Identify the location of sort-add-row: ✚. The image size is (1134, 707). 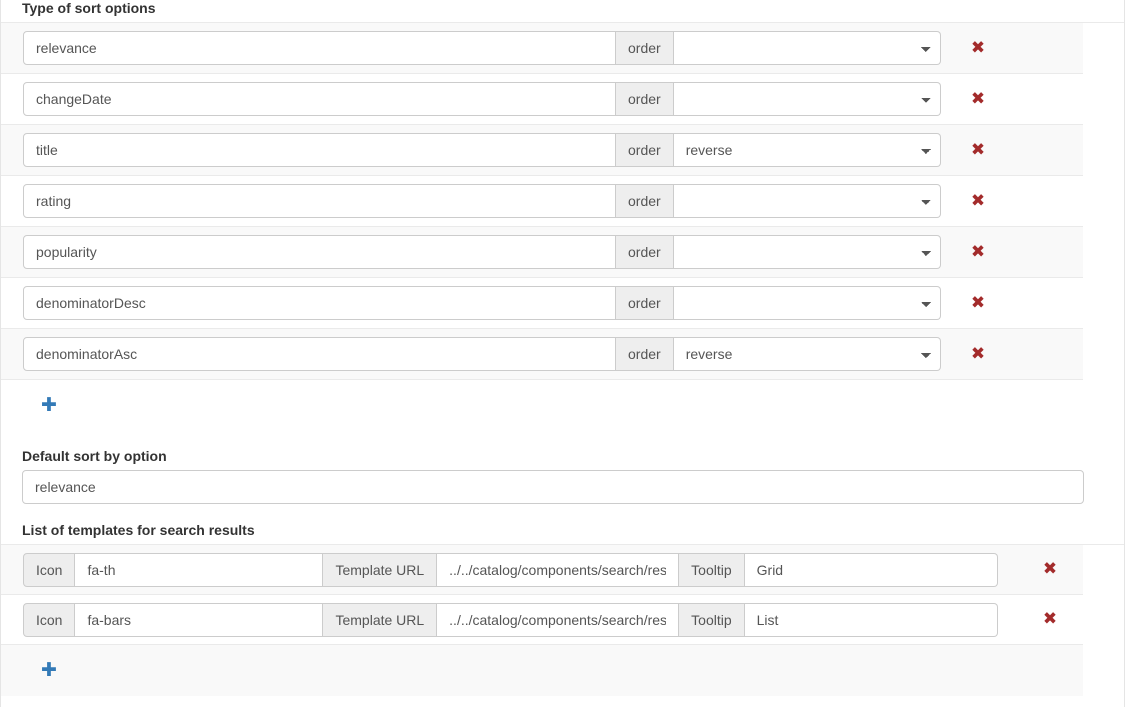
(542, 405).